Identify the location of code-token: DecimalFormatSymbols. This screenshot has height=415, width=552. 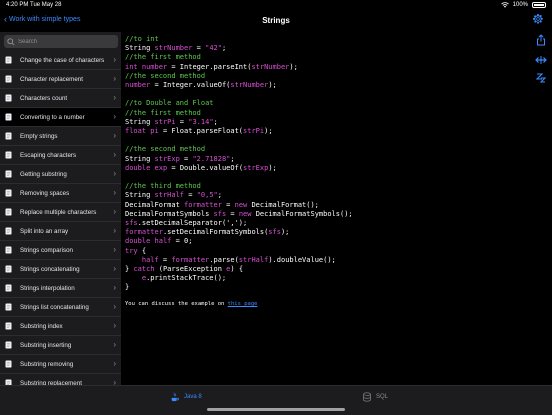
(169, 213).